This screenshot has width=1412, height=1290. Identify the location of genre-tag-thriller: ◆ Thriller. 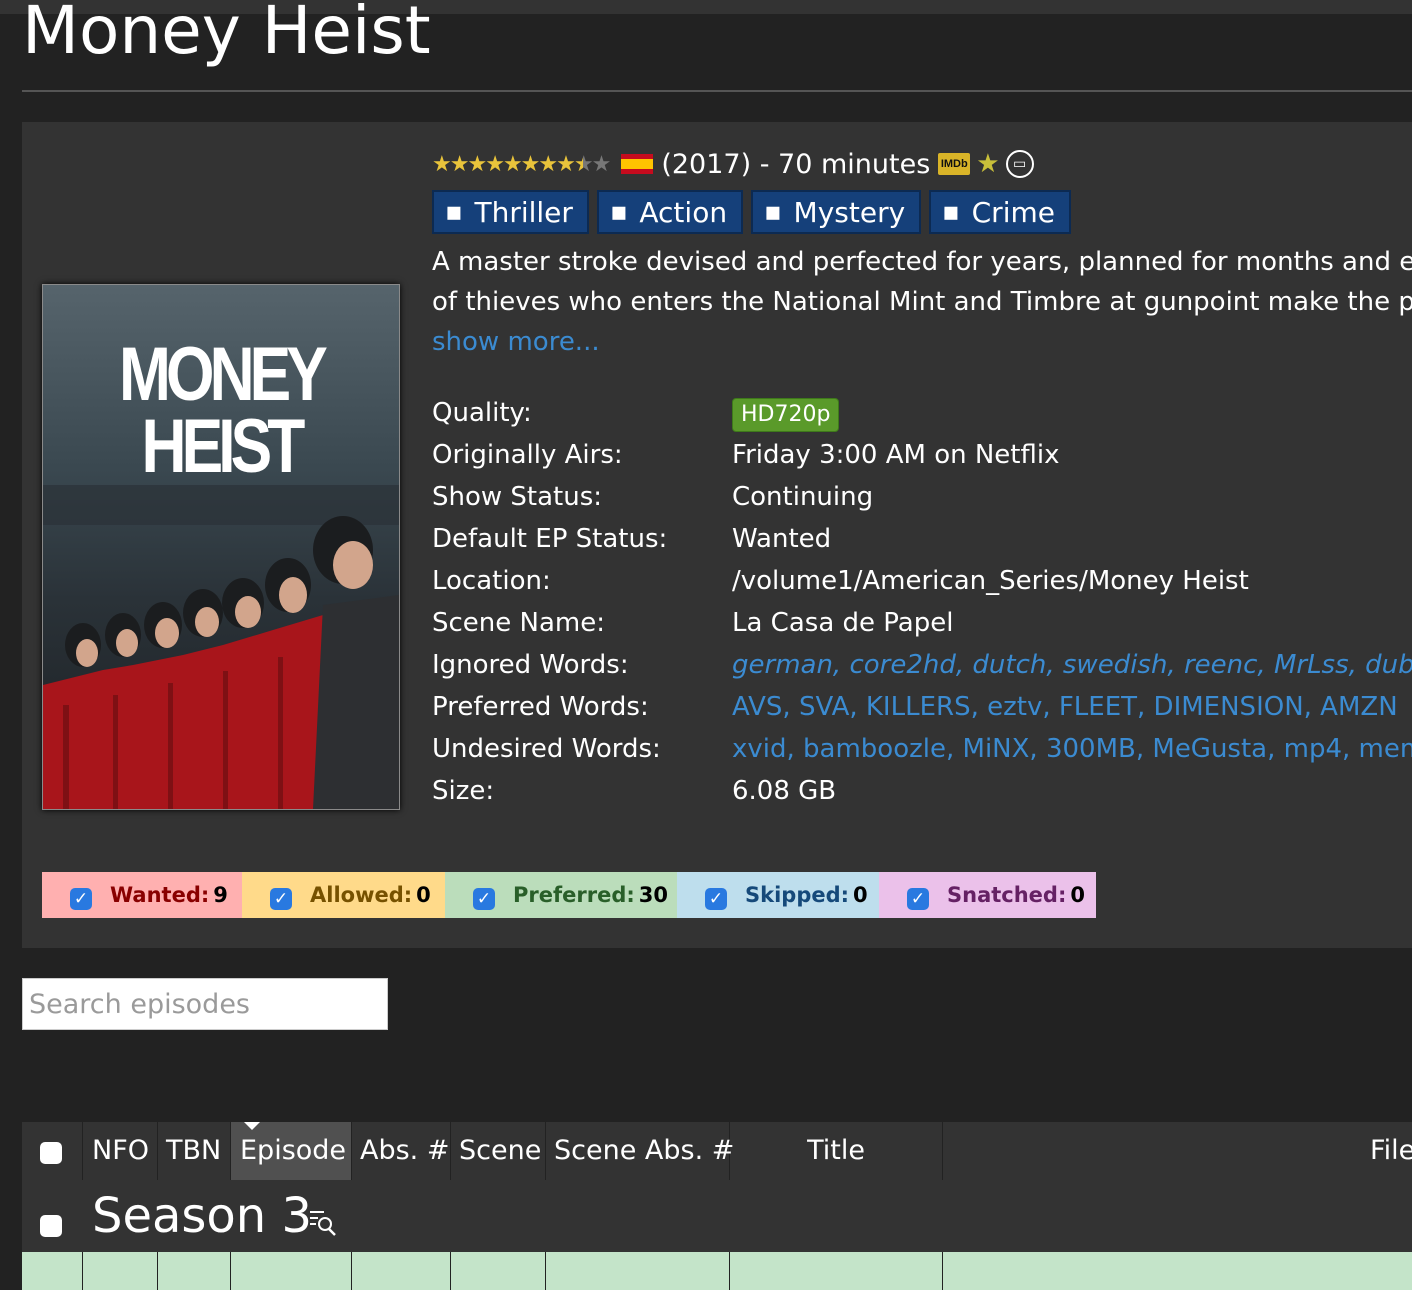
(510, 212).